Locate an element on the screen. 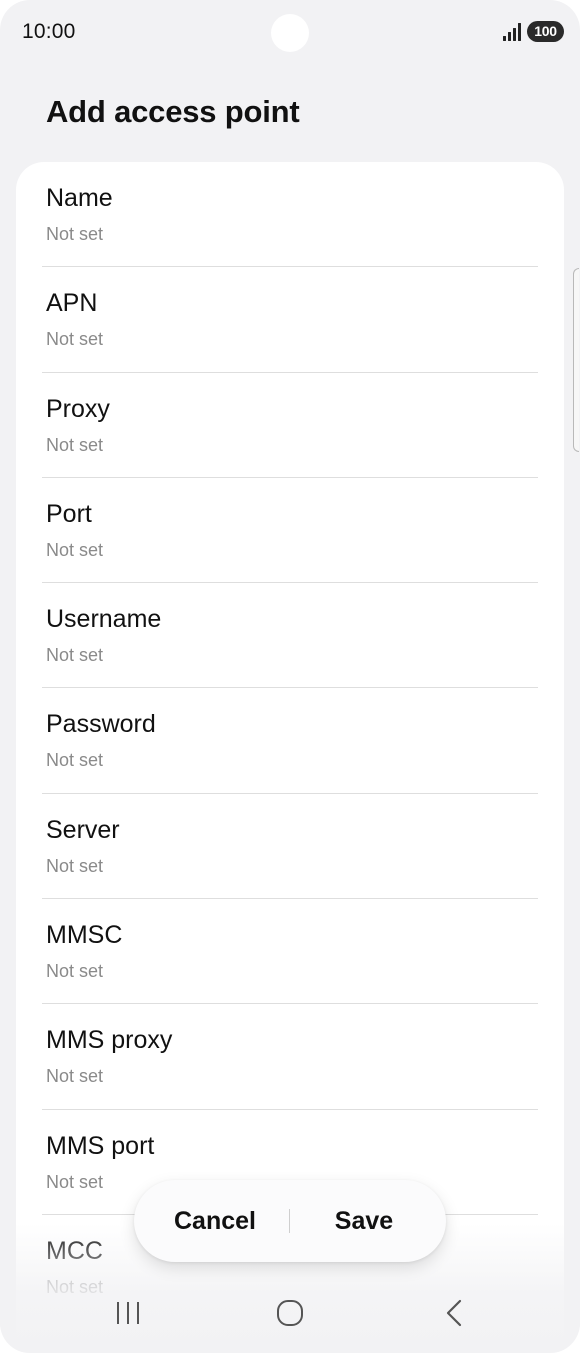 The width and height of the screenshot is (580, 1353). setting-proxy: Proxy Not set is located at coordinates (290, 425).